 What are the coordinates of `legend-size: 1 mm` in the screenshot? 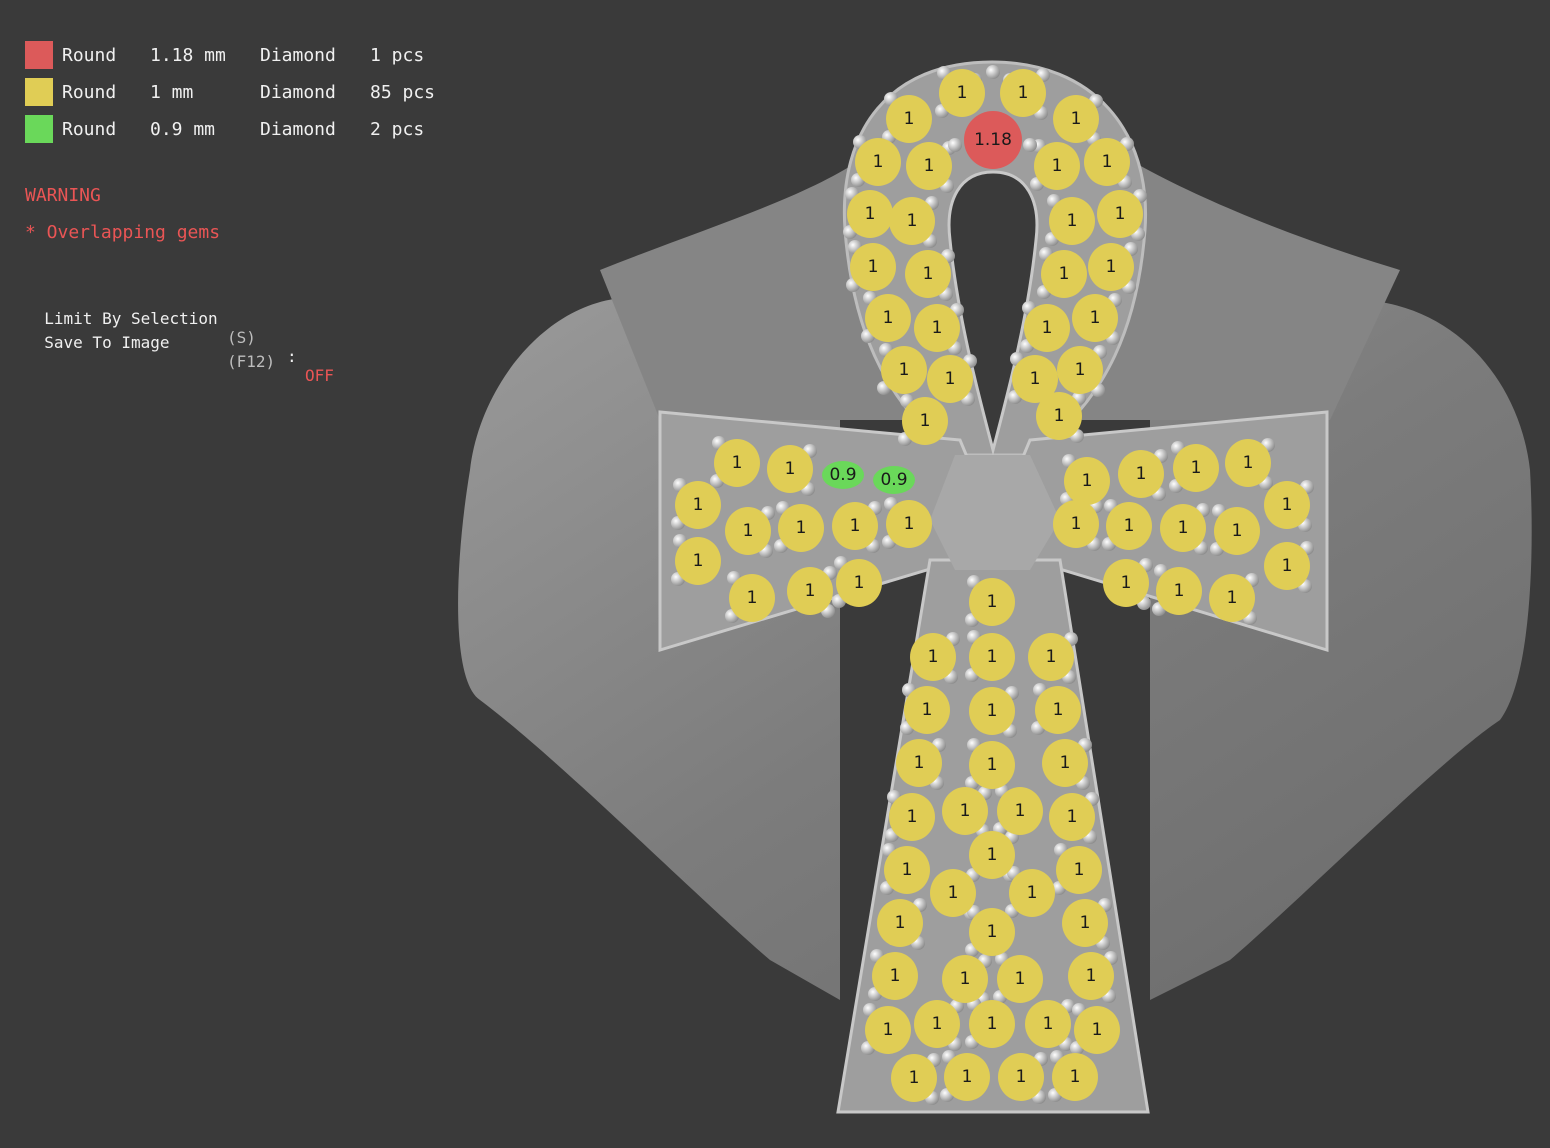 It's located at (172, 92).